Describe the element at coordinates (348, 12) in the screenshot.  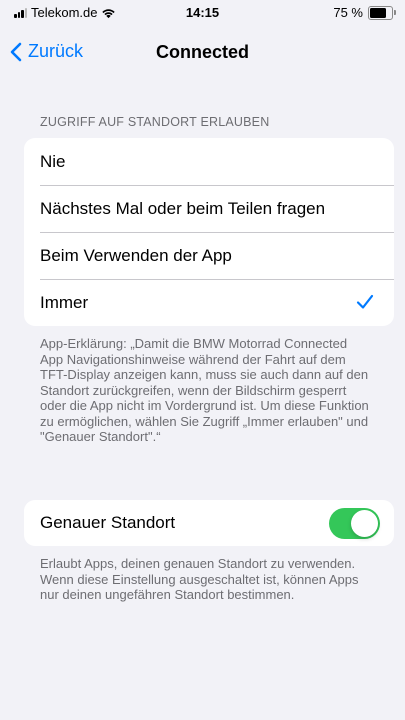
I see `battery-percentage: 75 %` at that location.